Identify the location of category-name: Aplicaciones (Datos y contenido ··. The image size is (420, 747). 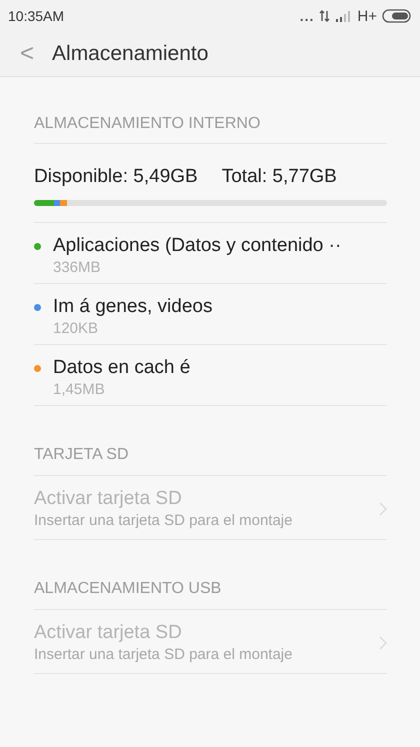
(197, 246).